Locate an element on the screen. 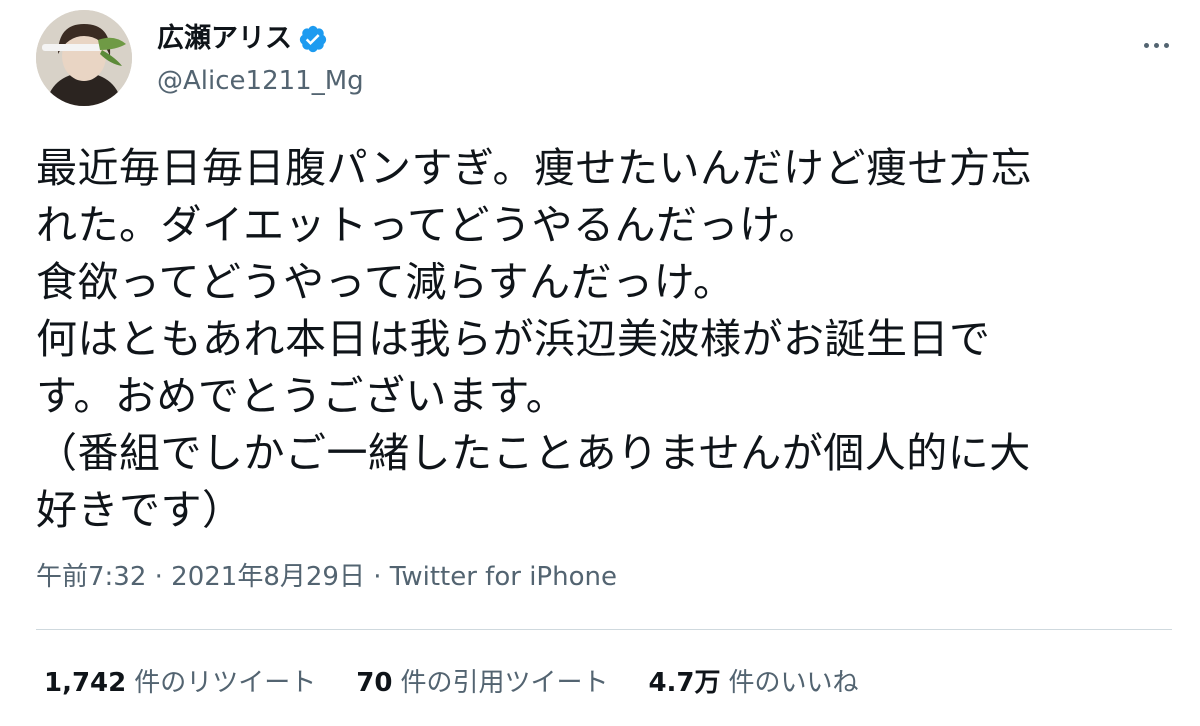  quotes-stat: 70 件の引用ツイート is located at coordinates (482, 683).